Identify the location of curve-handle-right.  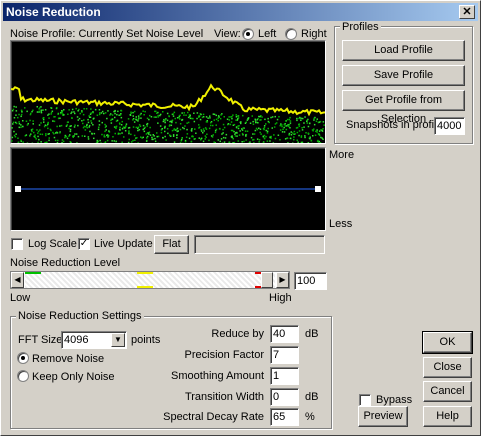
(318, 189).